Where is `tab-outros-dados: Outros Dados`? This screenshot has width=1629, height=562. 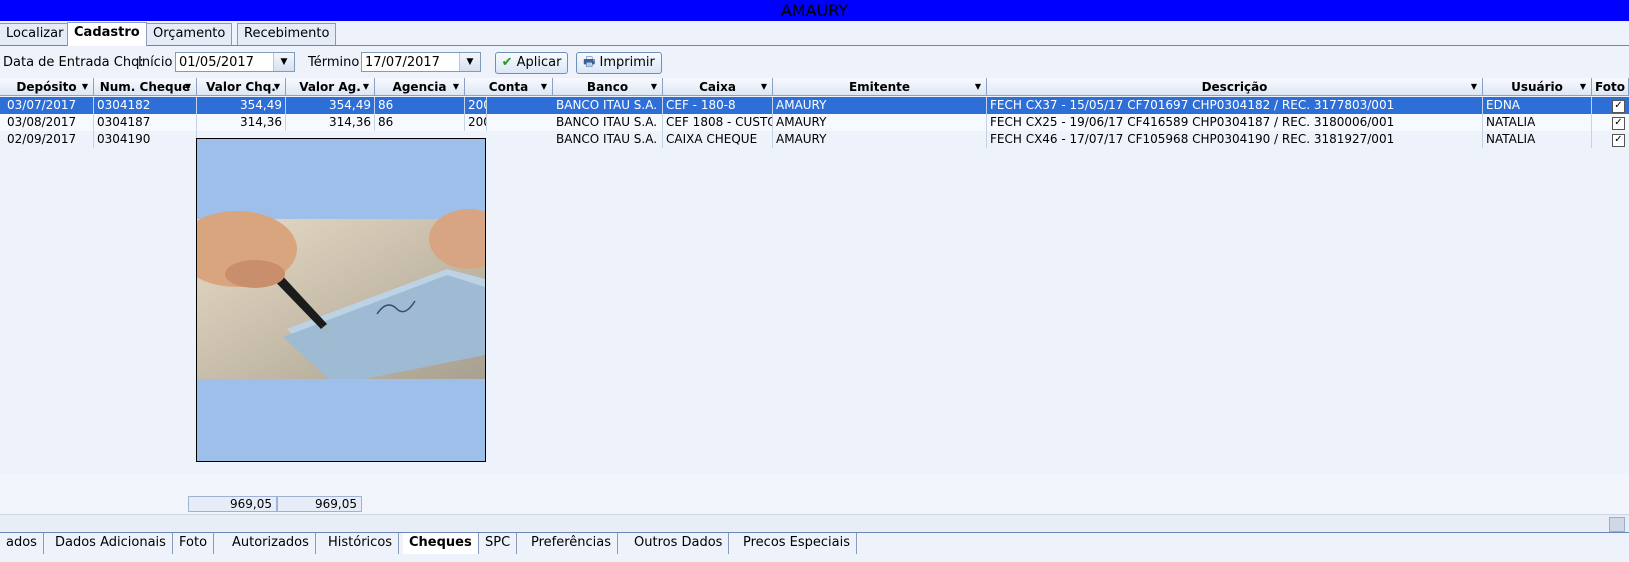
tab-outros-dados: Outros Dados is located at coordinates (679, 543).